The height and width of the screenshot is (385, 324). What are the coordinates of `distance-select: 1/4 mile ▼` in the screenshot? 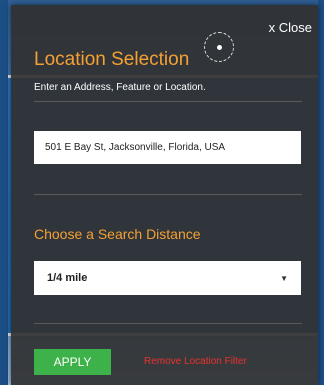 It's located at (167, 278).